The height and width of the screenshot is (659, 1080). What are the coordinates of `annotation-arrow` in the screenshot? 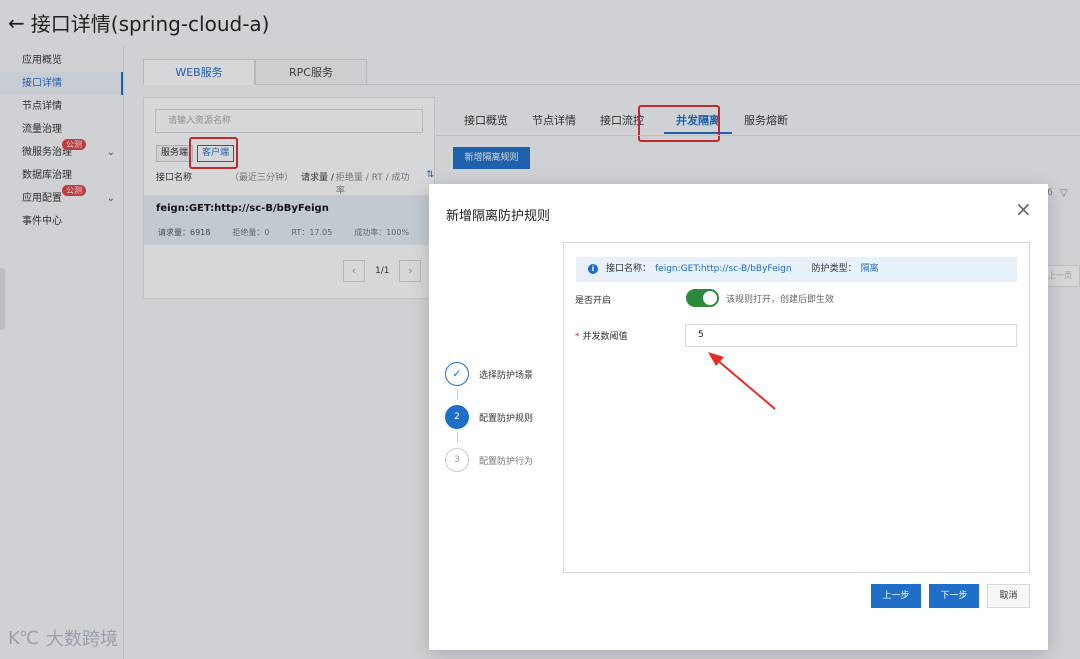 It's located at (742, 381).